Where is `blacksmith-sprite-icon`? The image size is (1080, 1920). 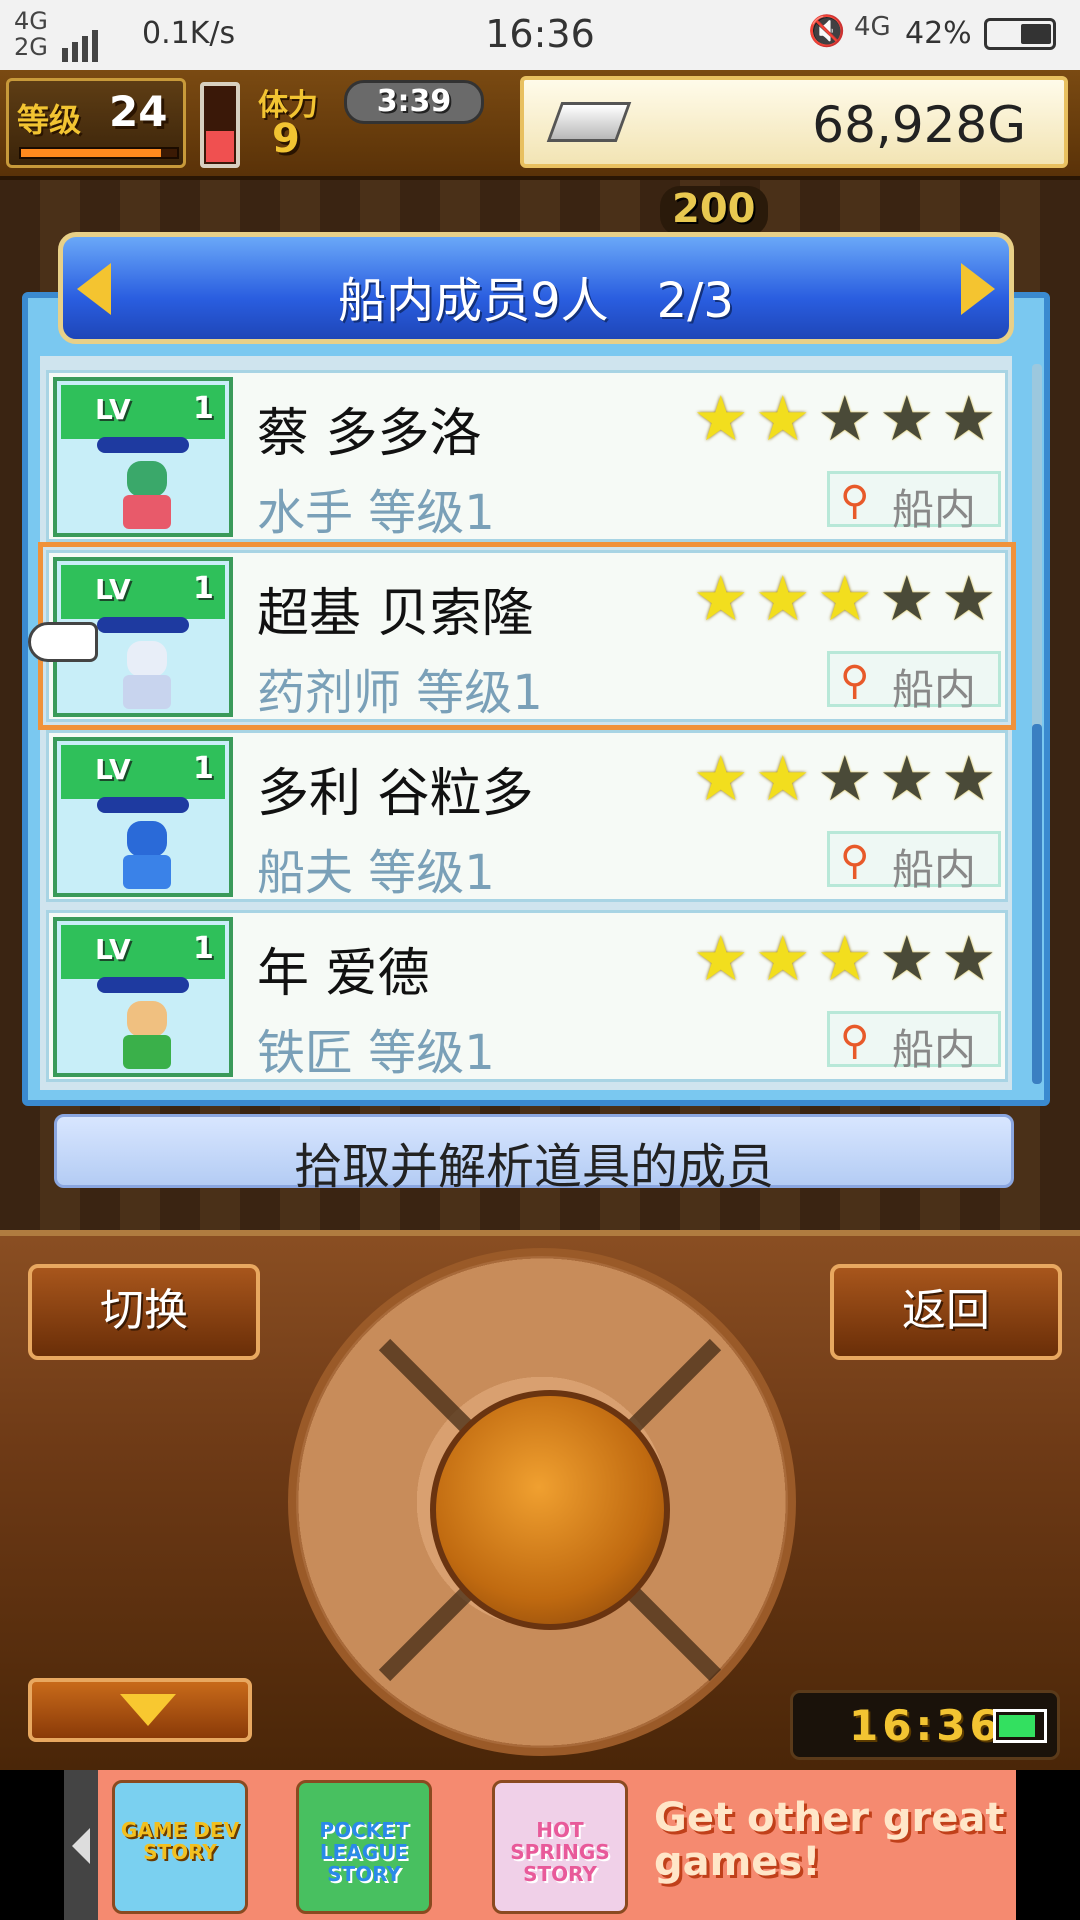
blacksmith-sprite-icon is located at coordinates (147, 1035).